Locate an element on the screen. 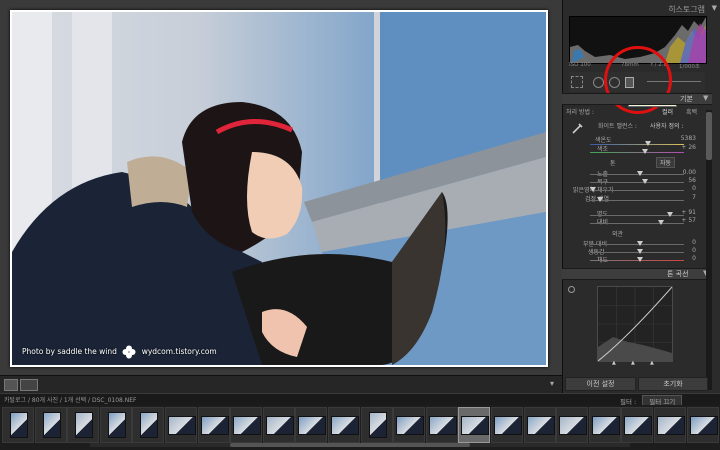 This screenshot has height=450, width=720. reset-button: 초기화 is located at coordinates (673, 384).